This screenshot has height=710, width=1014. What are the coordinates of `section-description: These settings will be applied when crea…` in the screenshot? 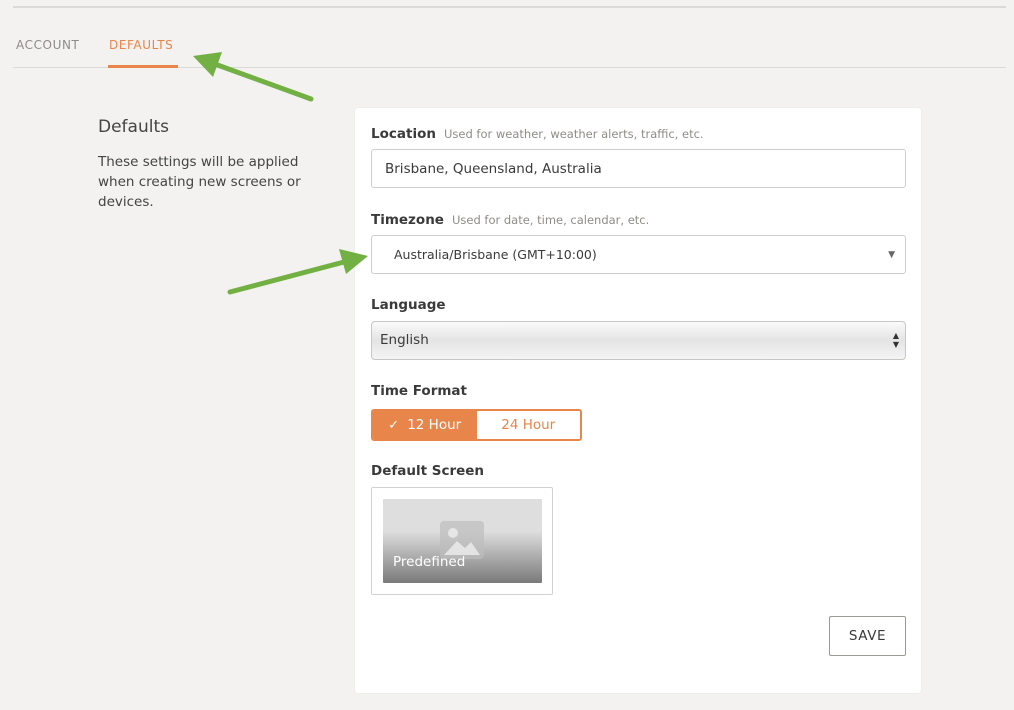 It's located at (199, 182).